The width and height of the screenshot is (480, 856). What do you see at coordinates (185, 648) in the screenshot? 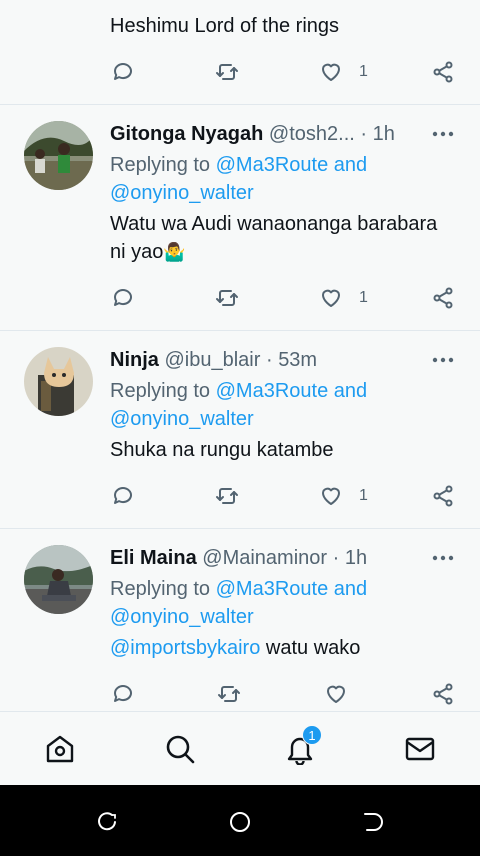
I see `text-mention: @importsbykairo` at bounding box center [185, 648].